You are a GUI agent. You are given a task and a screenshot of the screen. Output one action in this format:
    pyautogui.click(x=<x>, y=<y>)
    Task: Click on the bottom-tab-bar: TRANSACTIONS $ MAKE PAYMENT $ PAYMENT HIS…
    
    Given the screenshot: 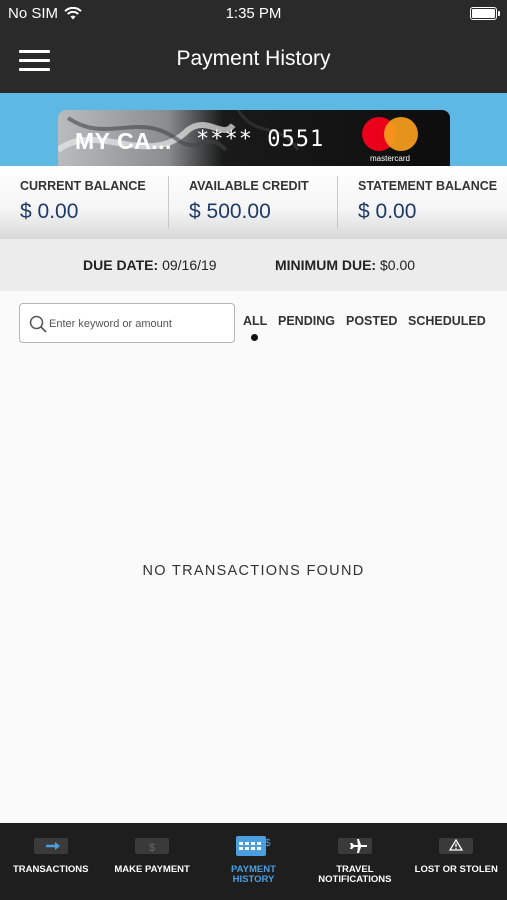 What is the action you would take?
    pyautogui.click(x=253, y=861)
    